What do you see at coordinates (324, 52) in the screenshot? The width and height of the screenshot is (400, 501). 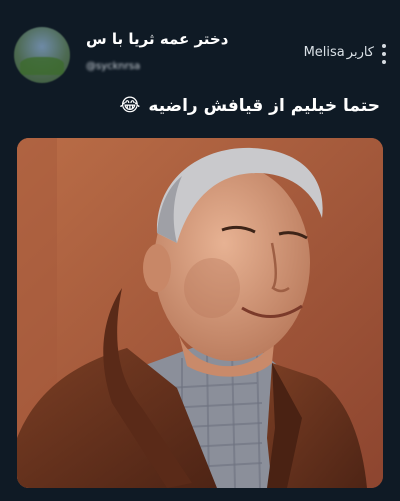 I see `watermark-name: Melisa` at bounding box center [324, 52].